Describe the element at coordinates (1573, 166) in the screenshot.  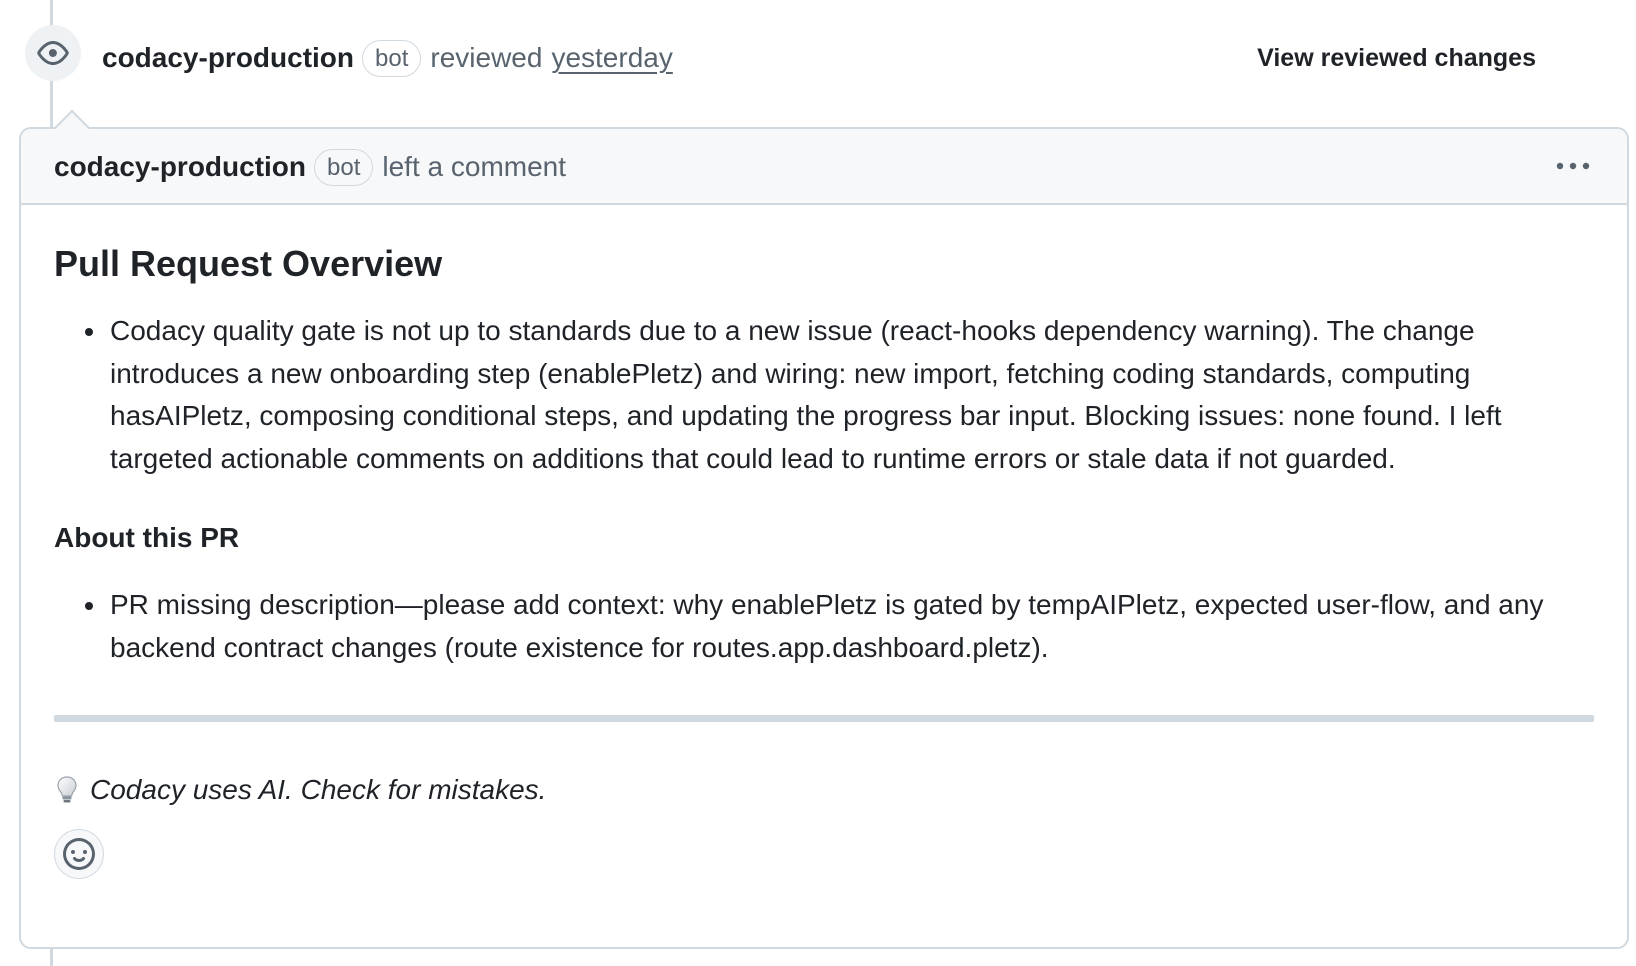
I see `kebab-horizontal-icon` at that location.